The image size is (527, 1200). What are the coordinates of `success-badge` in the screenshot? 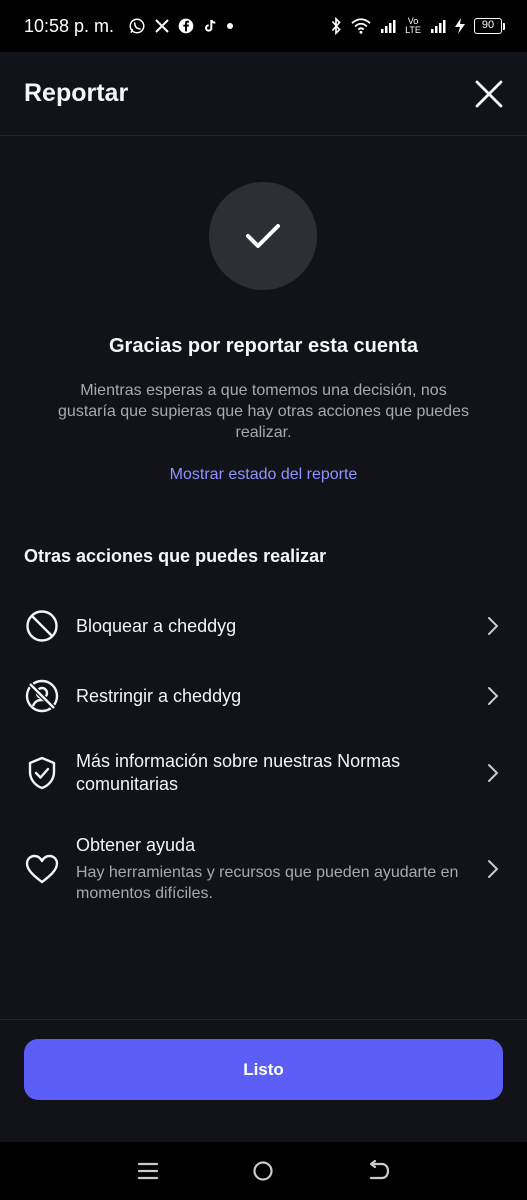 It's located at (263, 236).